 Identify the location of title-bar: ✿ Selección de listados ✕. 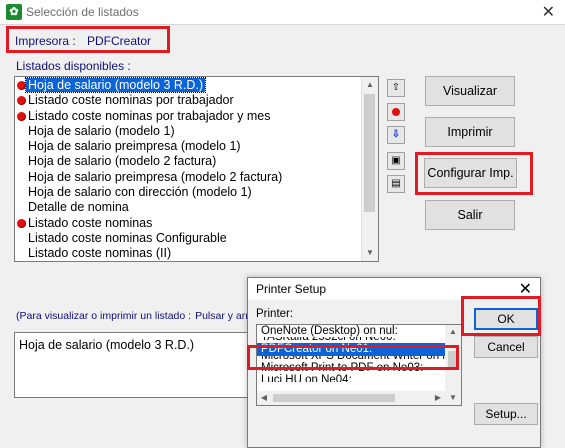
(282, 12).